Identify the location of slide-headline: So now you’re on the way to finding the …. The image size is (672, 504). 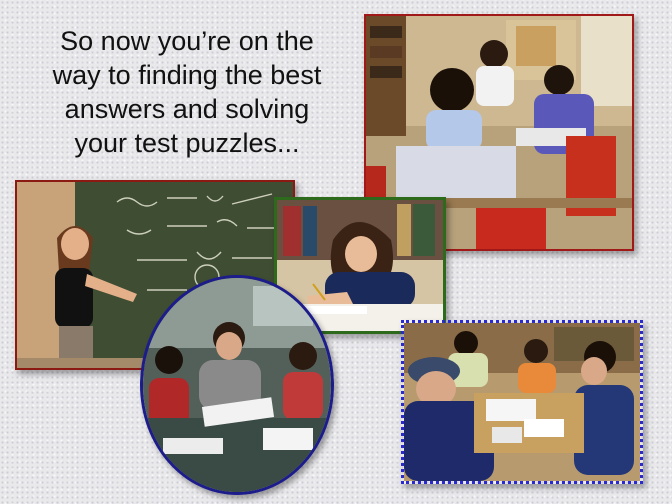
(187, 92).